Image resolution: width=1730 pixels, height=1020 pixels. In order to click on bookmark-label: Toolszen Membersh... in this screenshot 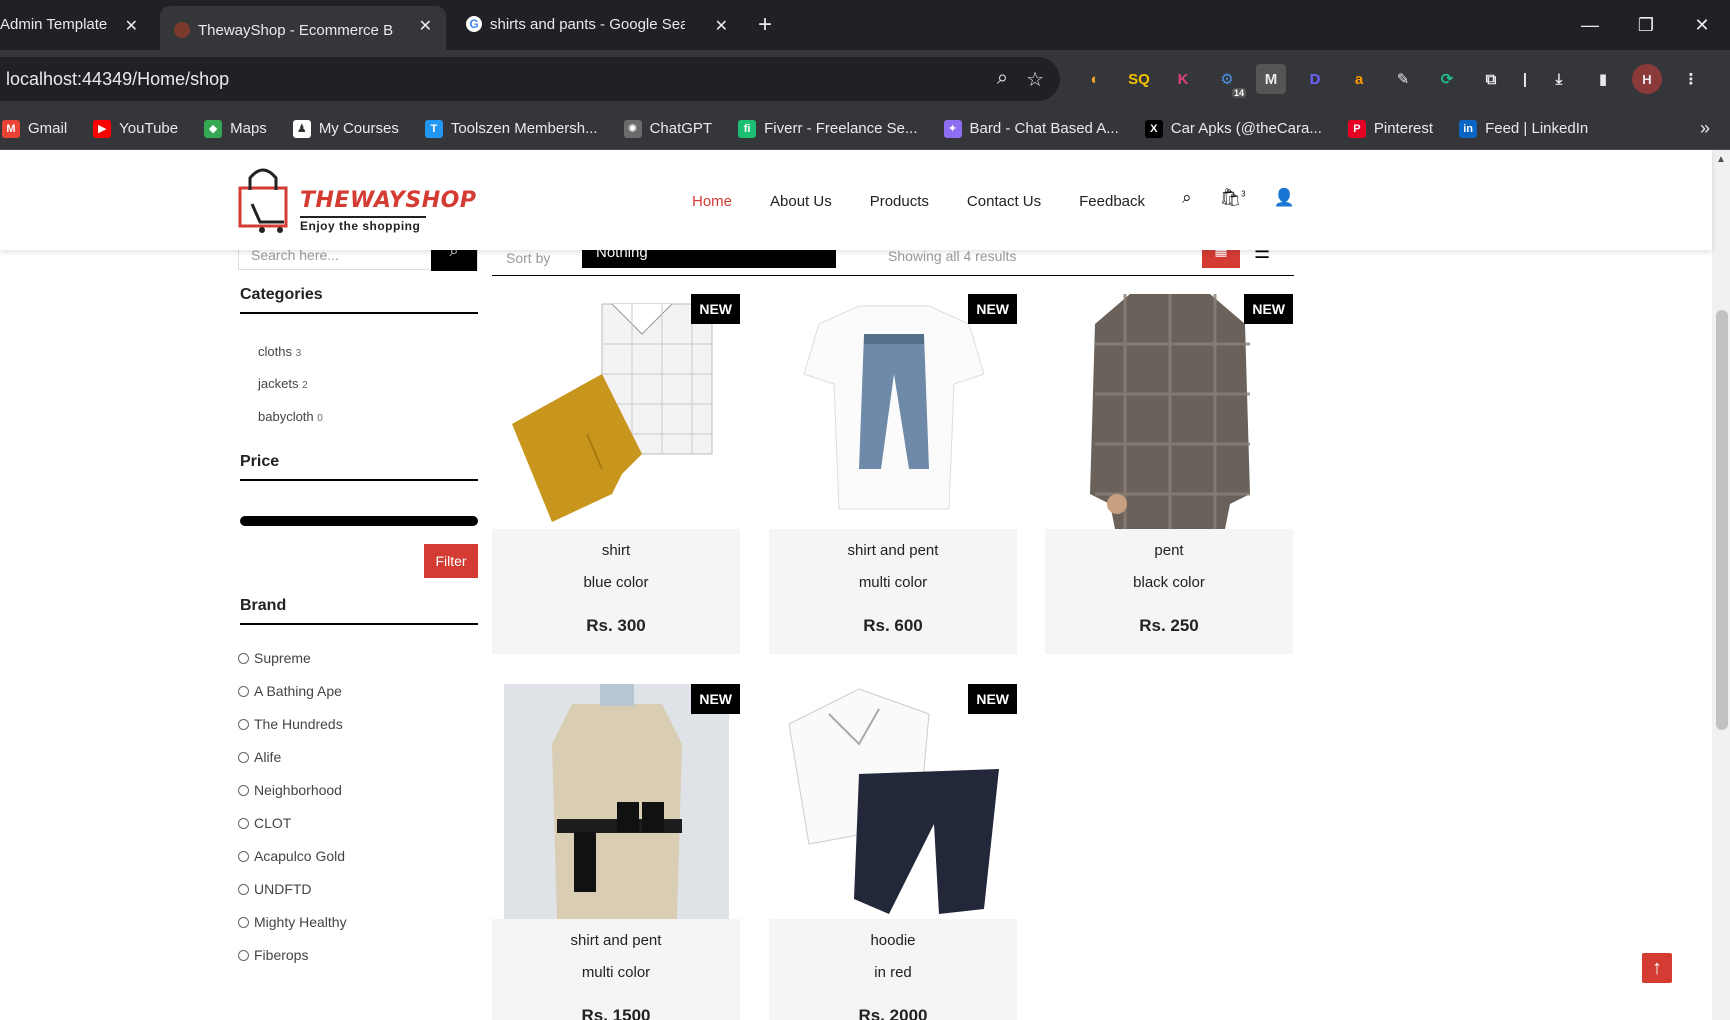, I will do `click(524, 128)`.